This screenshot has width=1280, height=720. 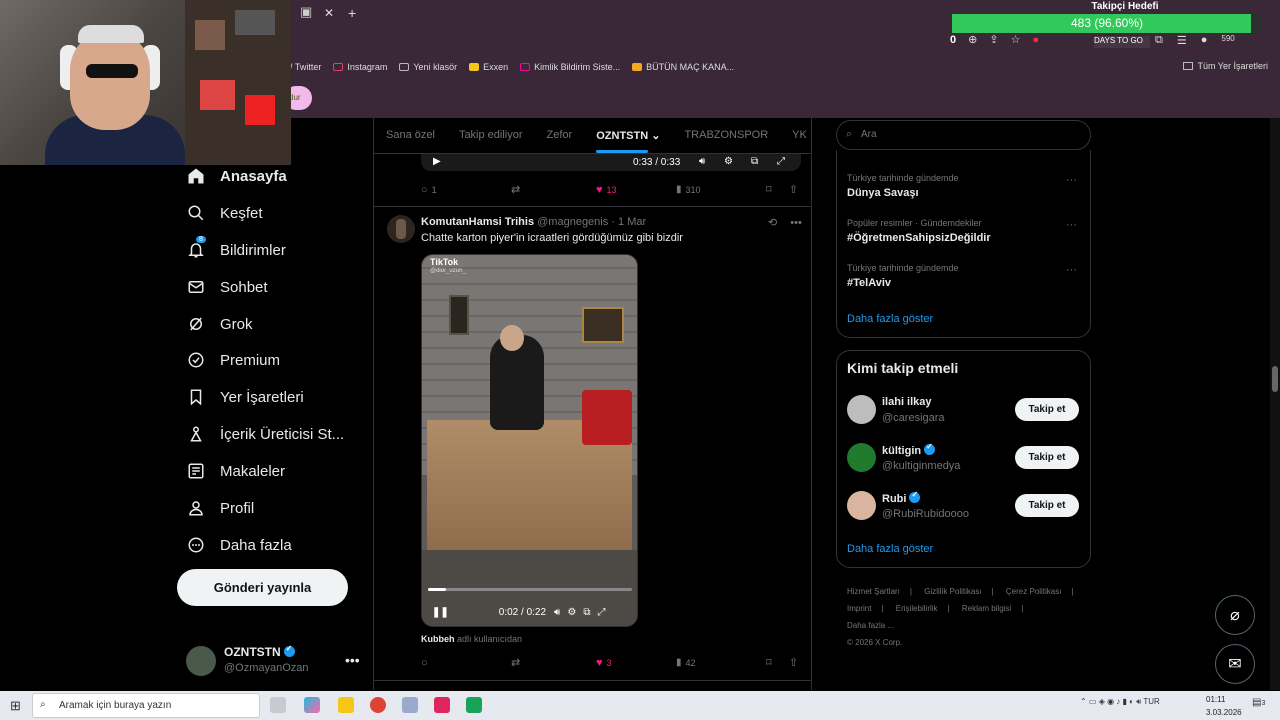 I want to click on tab-close-icon: ✕, so click(x=329, y=13).